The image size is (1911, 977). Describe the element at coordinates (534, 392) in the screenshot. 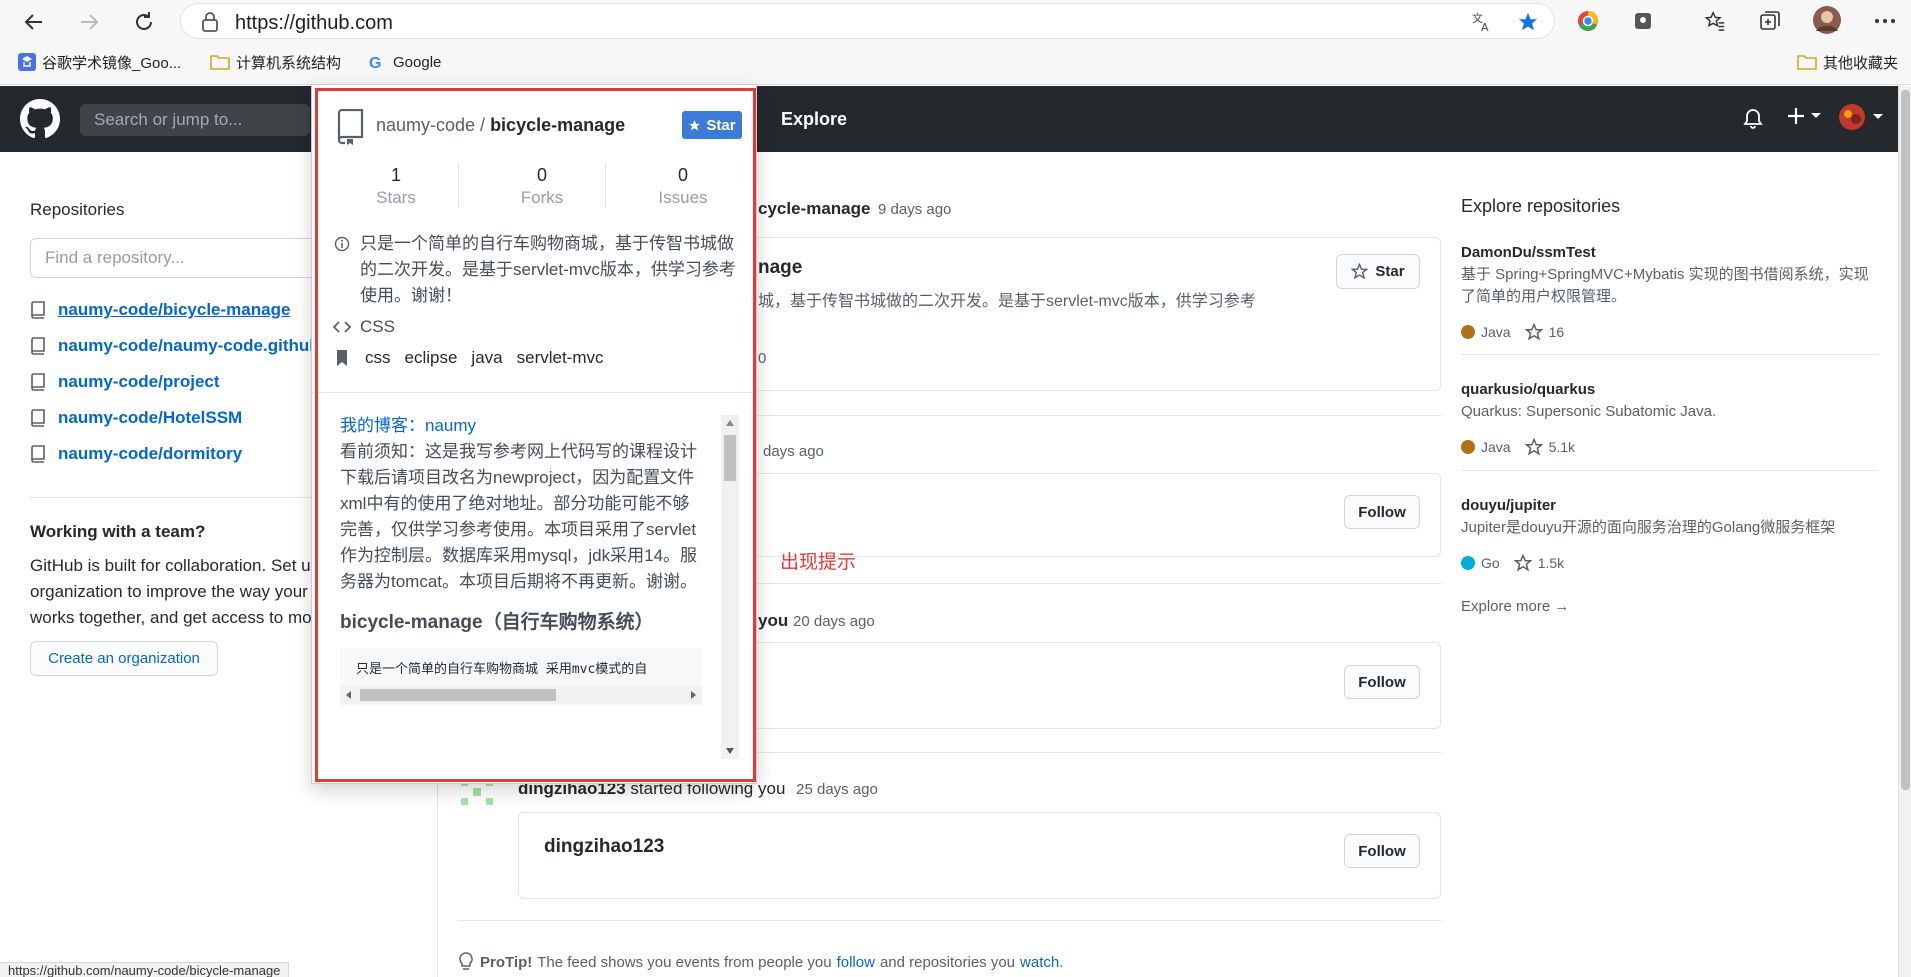

I see `hovercard-divider` at that location.